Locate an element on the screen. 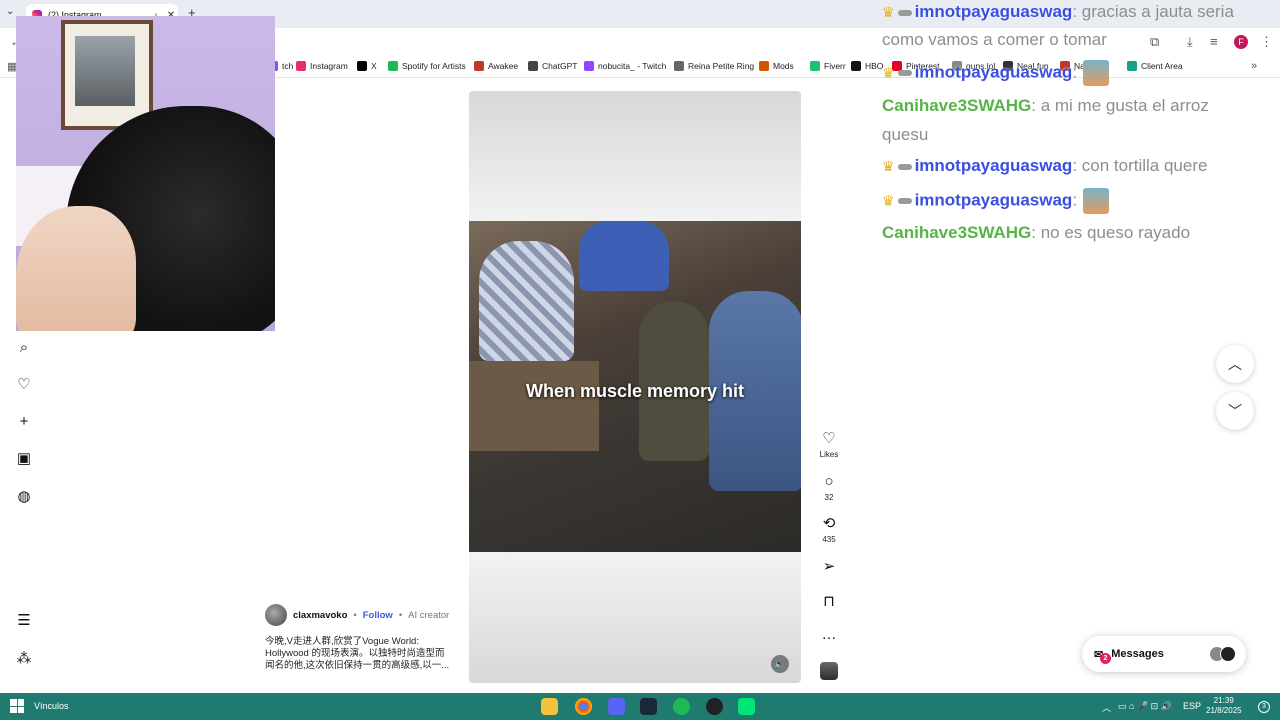 The width and height of the screenshot is (1280, 720). comment-action: ○ 32 is located at coordinates (829, 487).